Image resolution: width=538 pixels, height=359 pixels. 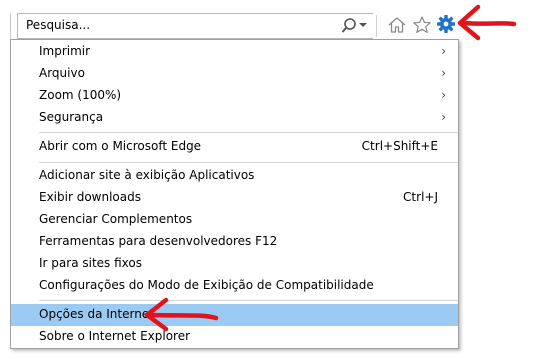 I want to click on menu-item-gerenciar-complementos: Gerenciar Complementos, so click(x=234, y=220).